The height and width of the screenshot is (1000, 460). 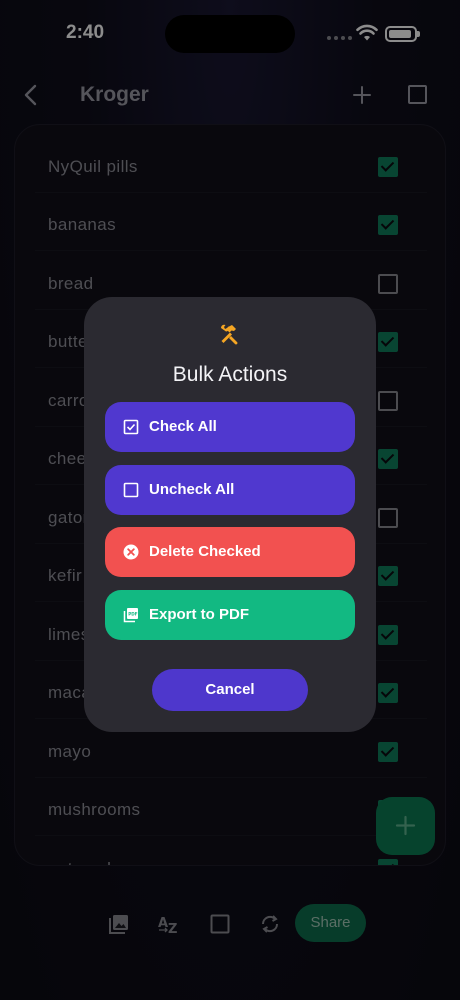 I want to click on dialog-title: Bulk Actions, so click(x=230, y=374).